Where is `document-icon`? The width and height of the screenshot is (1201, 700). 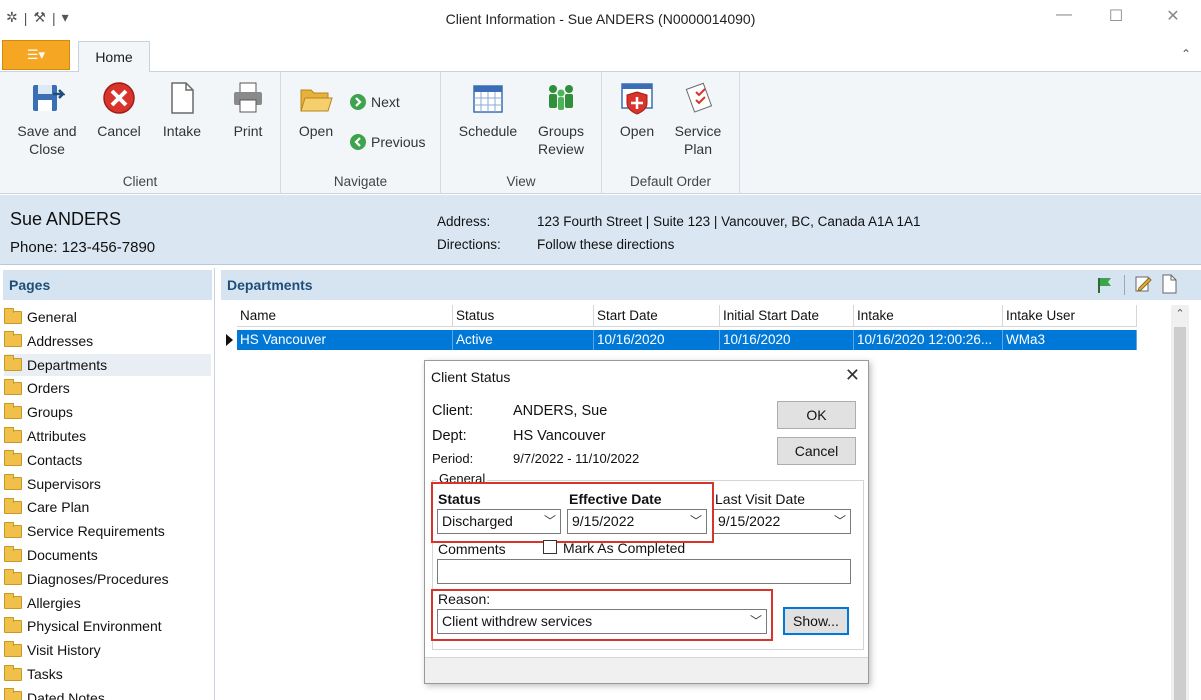
document-icon is located at coordinates (182, 98).